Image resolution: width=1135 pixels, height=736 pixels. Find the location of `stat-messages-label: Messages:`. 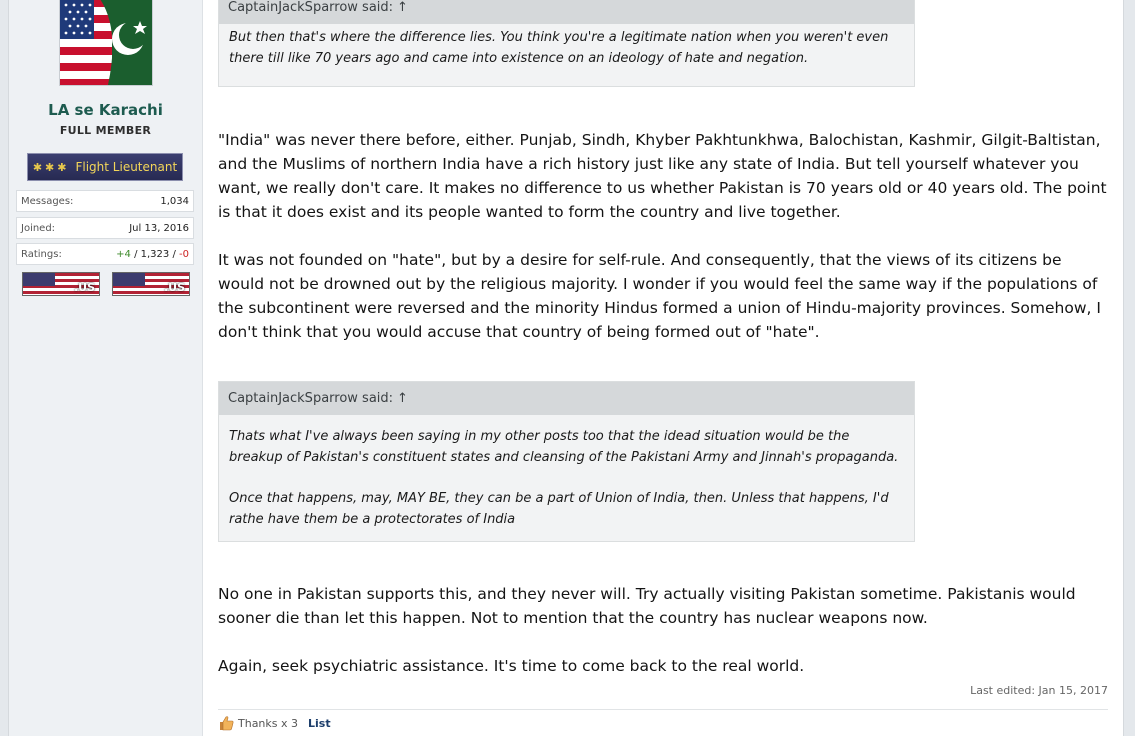

stat-messages-label: Messages: is located at coordinates (47, 201).